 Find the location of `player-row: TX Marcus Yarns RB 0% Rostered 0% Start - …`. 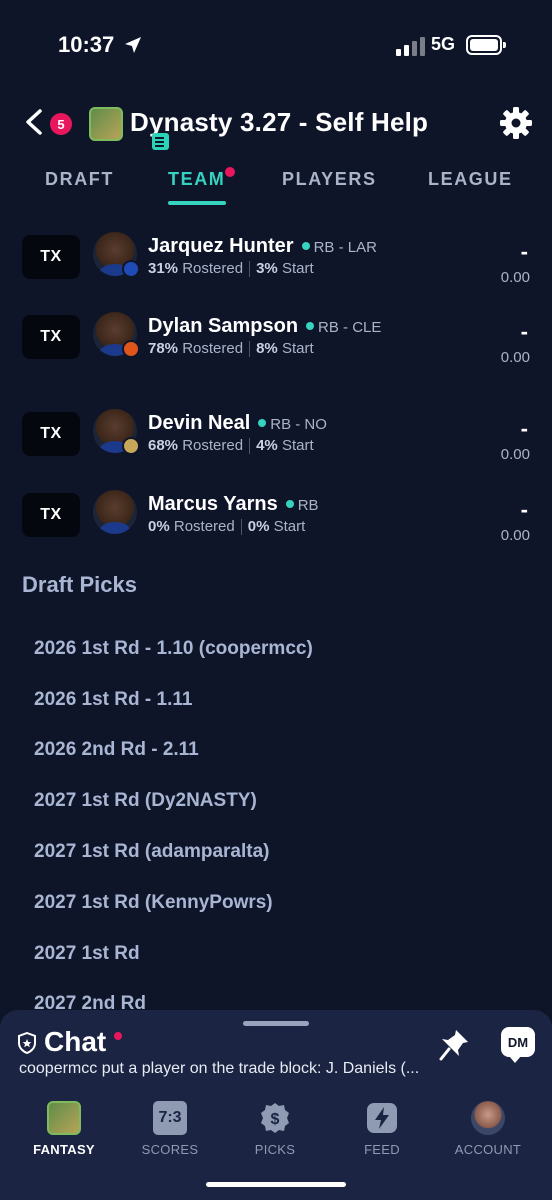

player-row: TX Marcus Yarns RB 0% Rostered 0% Start - … is located at coordinates (276, 523).